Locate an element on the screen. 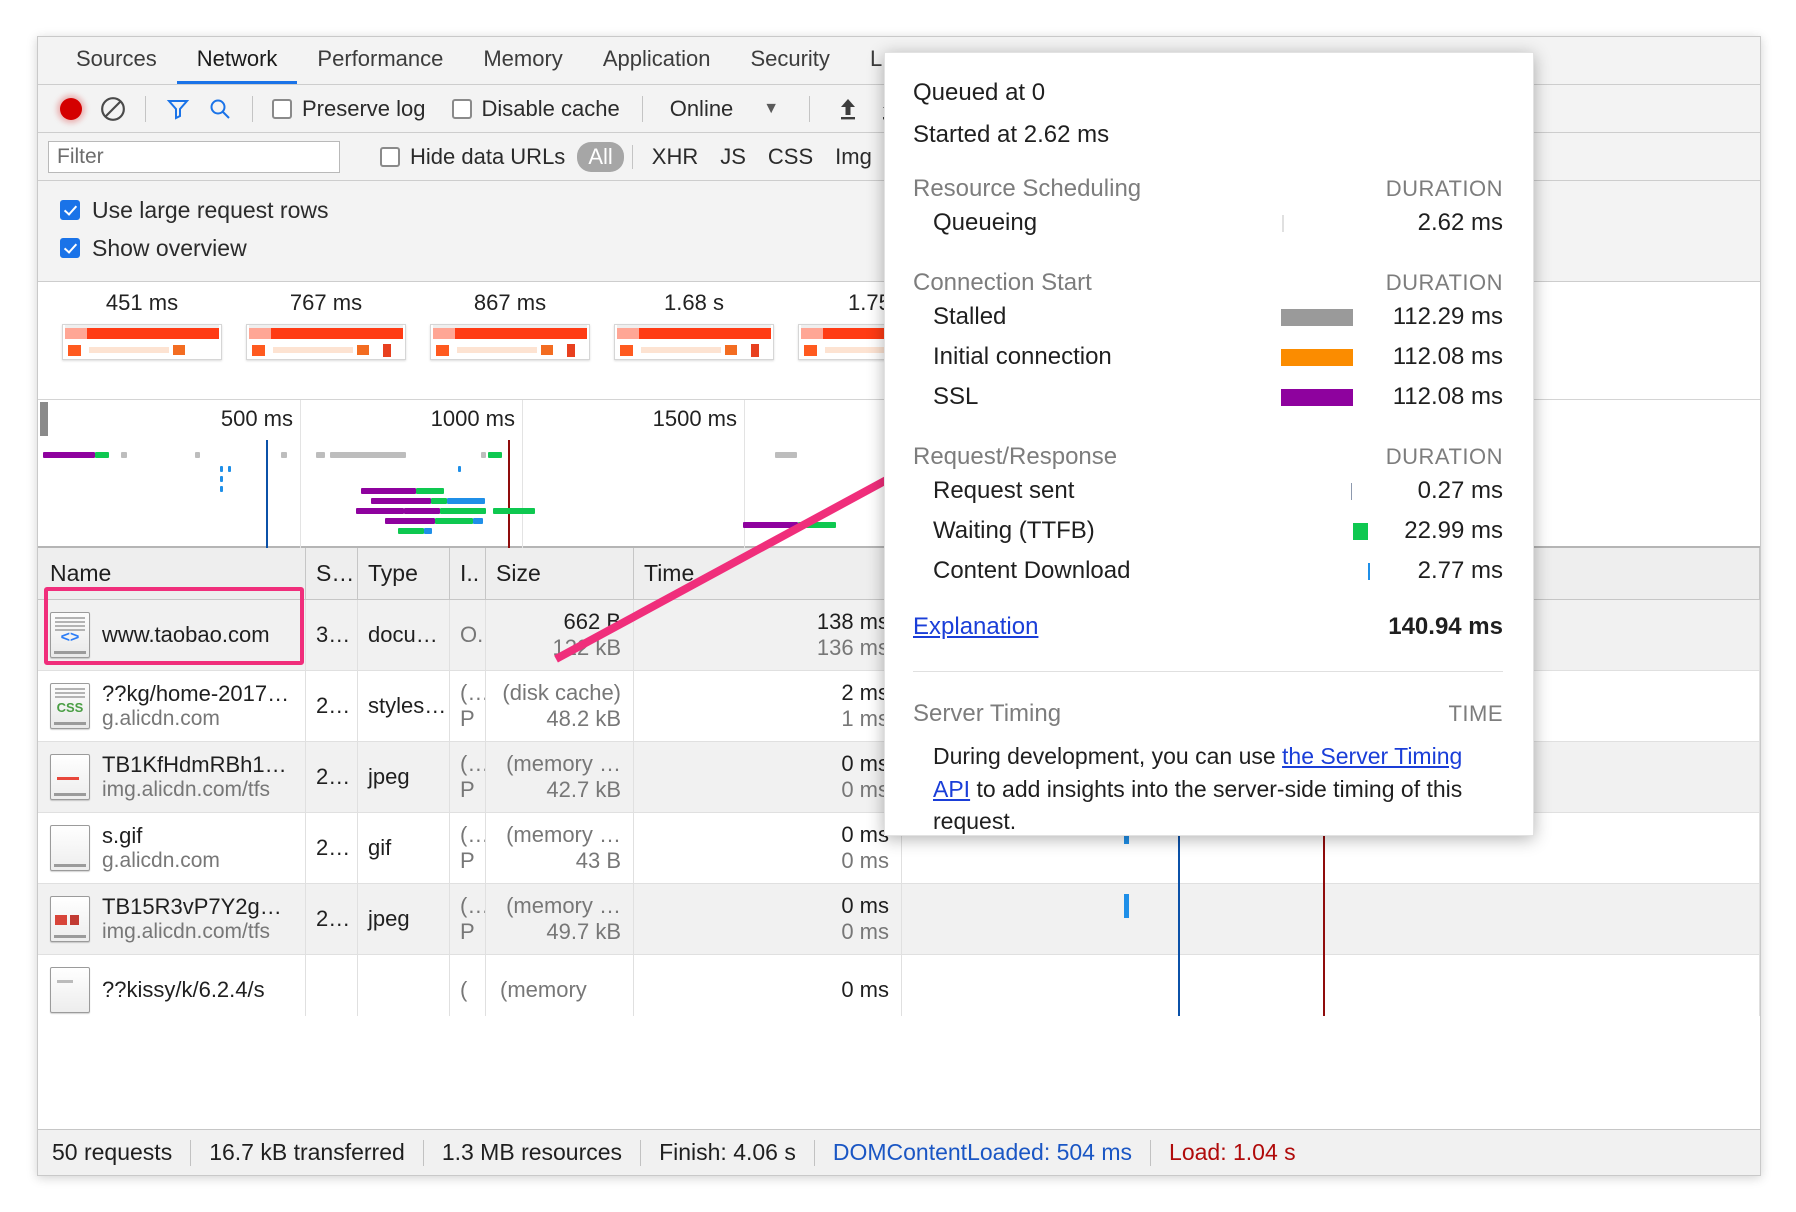 The width and height of the screenshot is (1796, 1212). chevron-down-icon: ▼ is located at coordinates (771, 109).